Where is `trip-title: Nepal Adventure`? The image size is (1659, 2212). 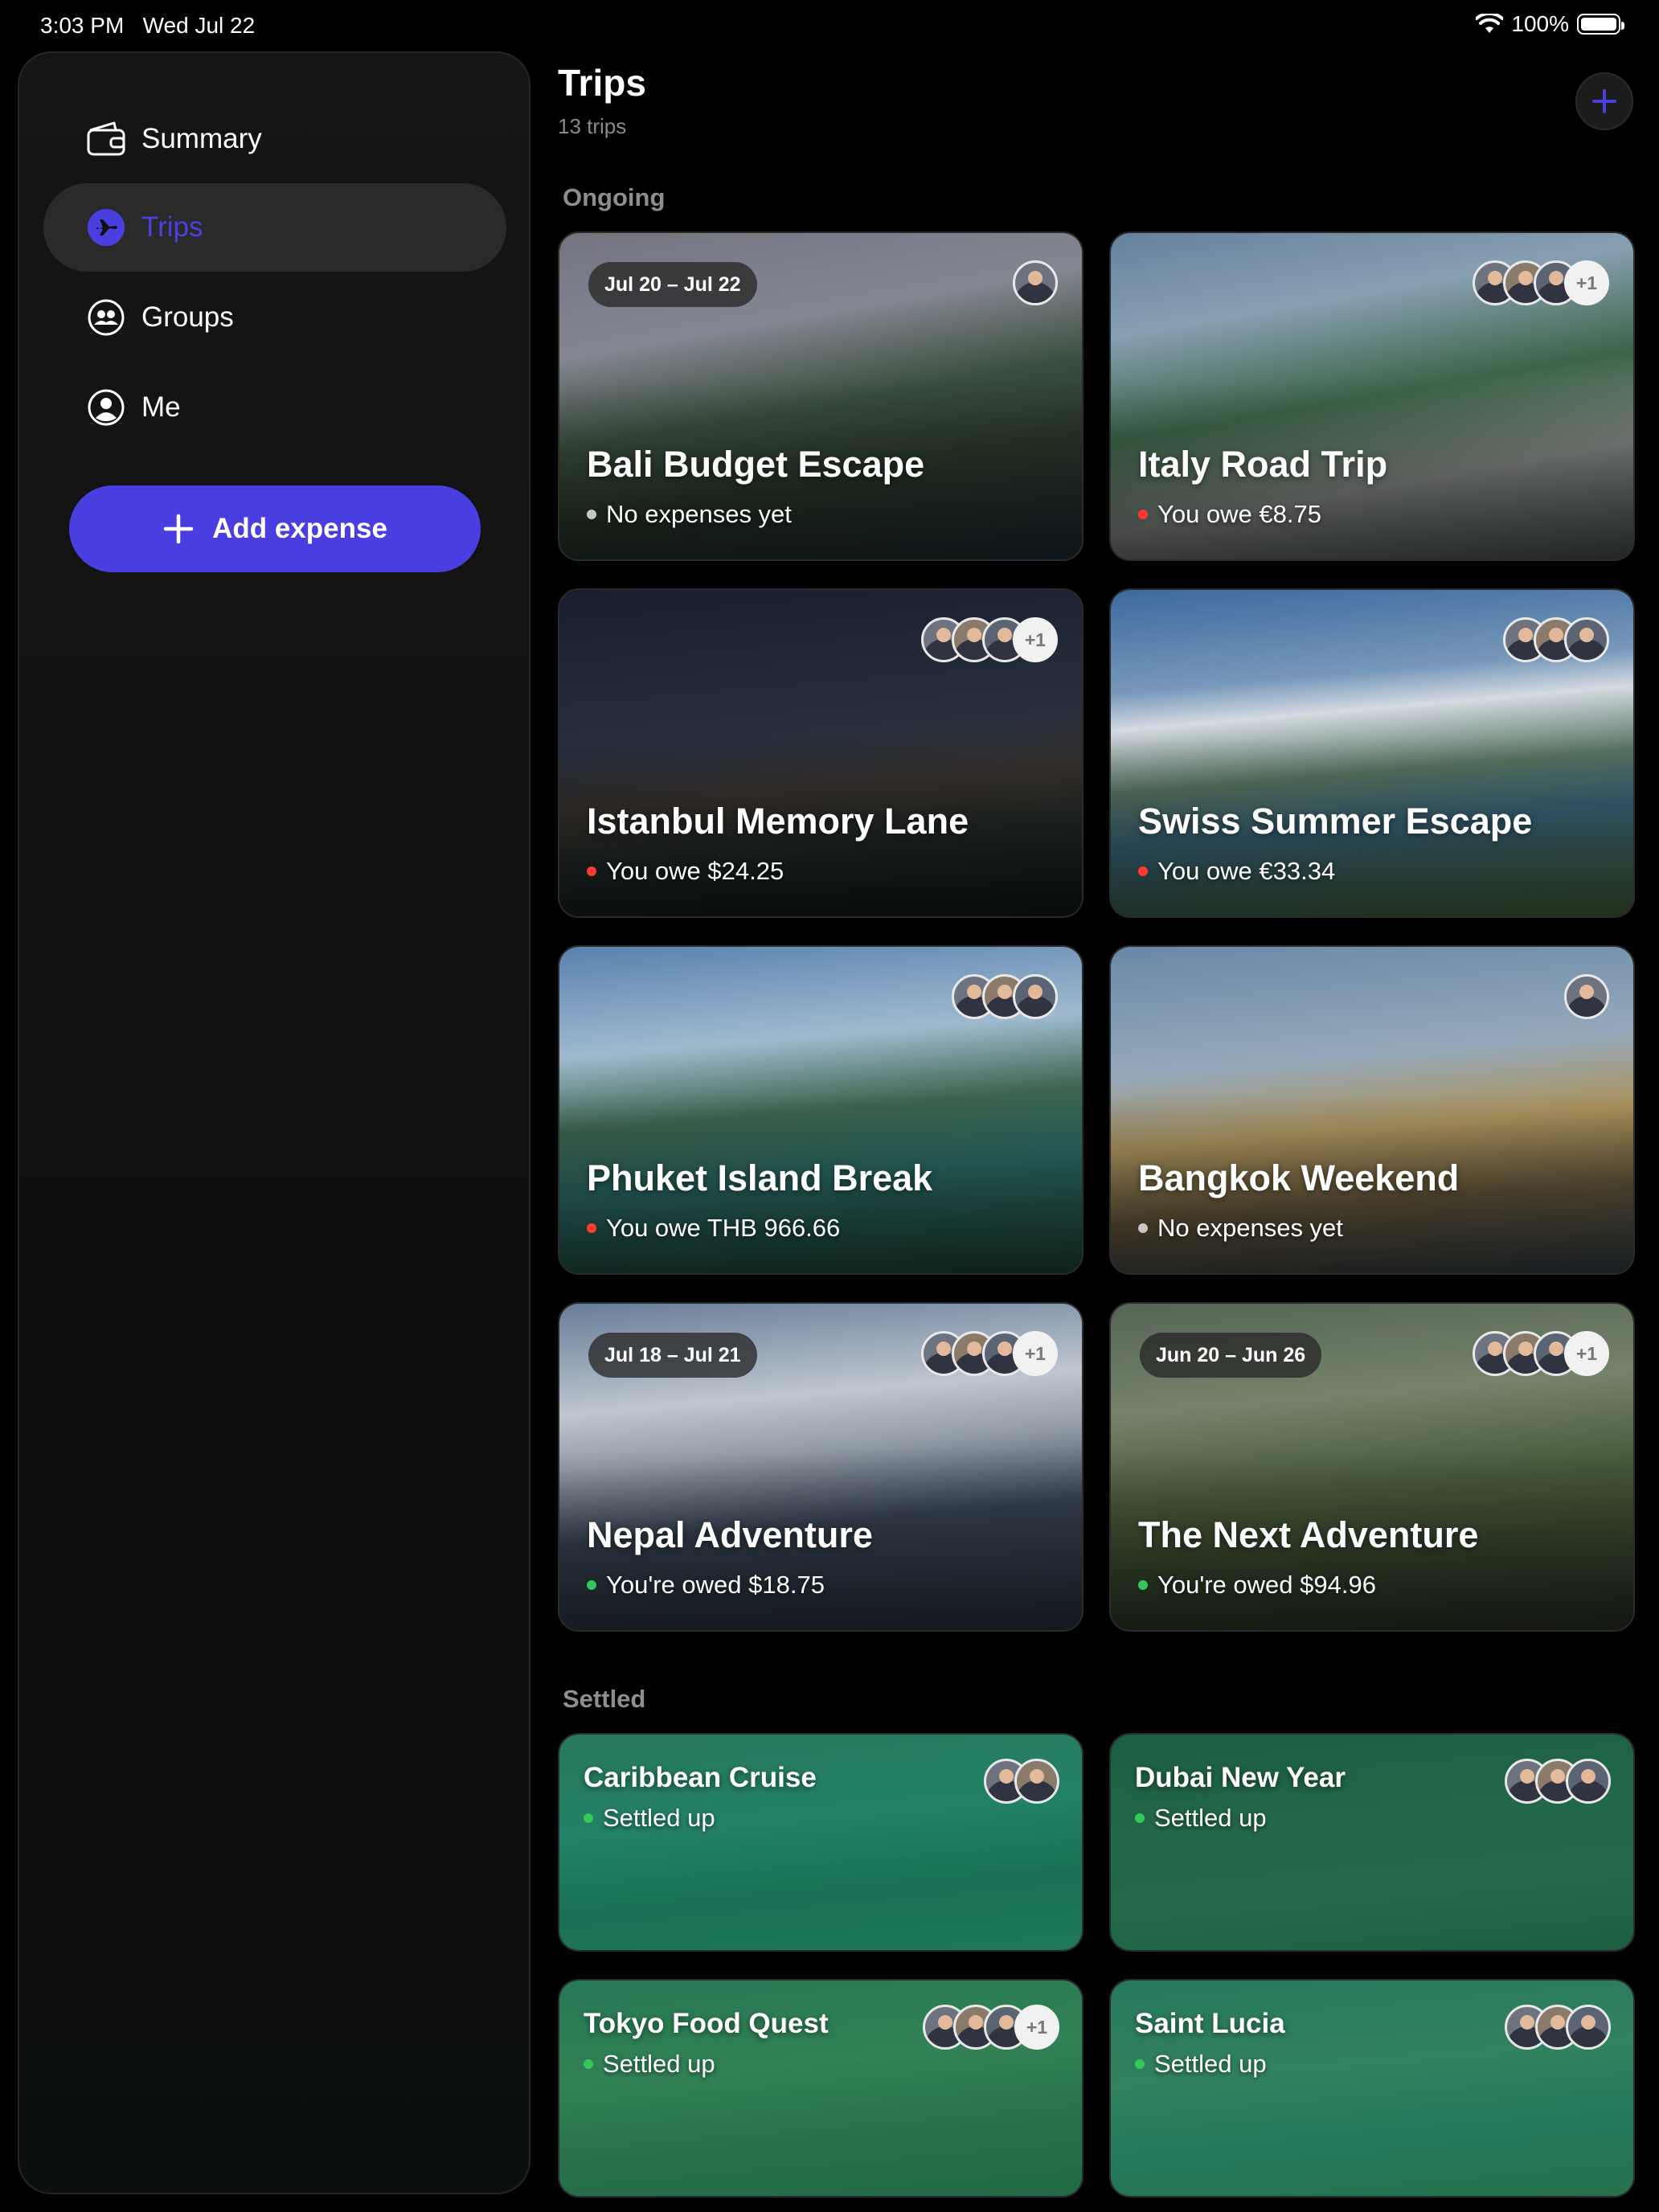
trip-title: Nepal Adventure is located at coordinates (730, 1534).